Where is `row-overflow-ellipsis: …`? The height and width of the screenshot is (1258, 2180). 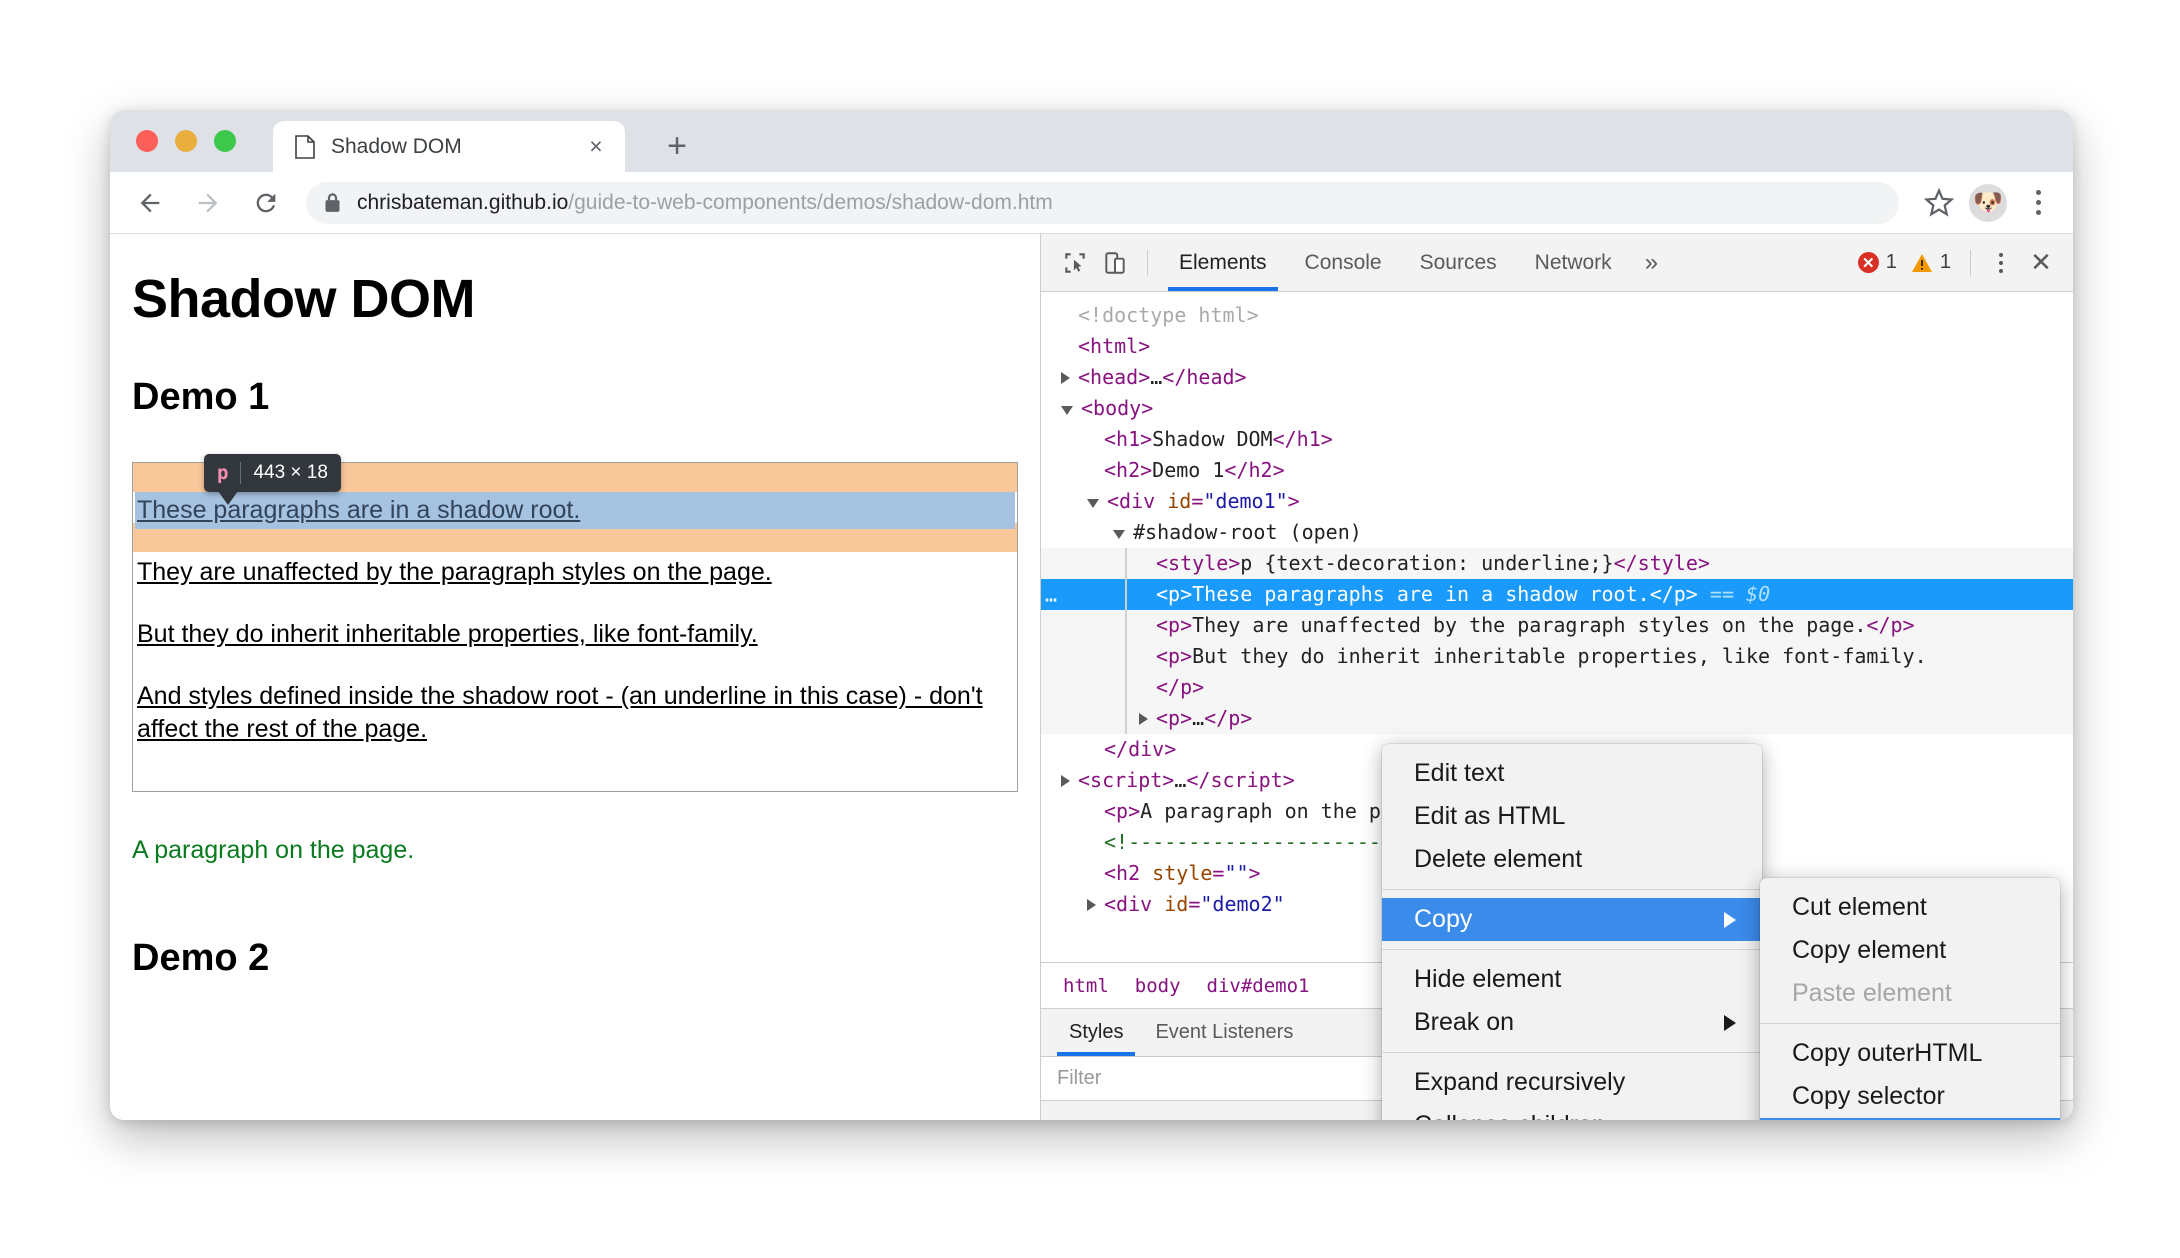
row-overflow-ellipsis: … is located at coordinates (1052, 594).